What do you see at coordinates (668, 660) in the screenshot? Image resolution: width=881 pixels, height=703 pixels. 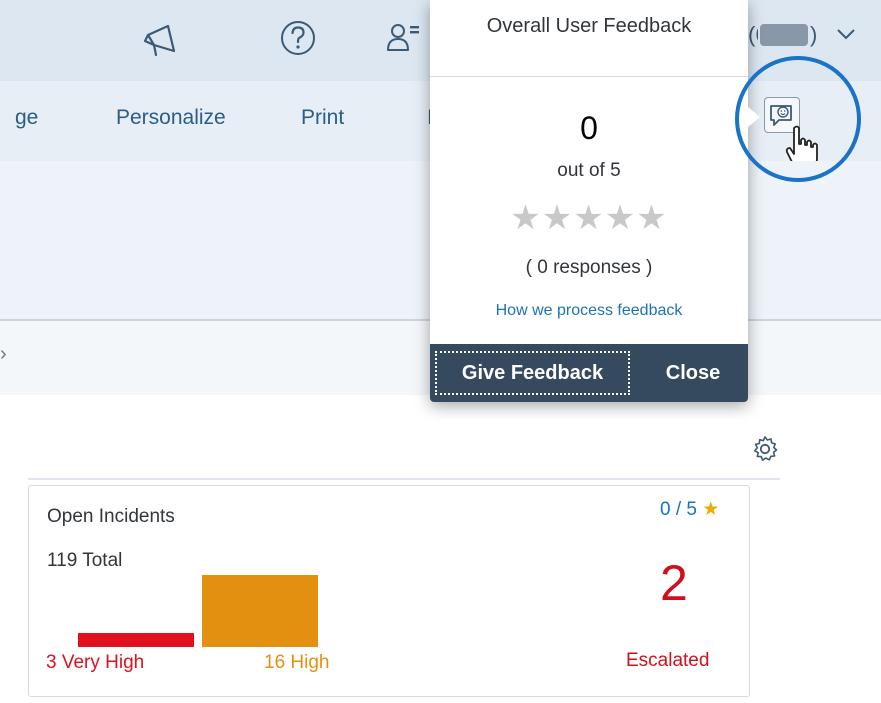 I see `escalated-label: Escalated` at bounding box center [668, 660].